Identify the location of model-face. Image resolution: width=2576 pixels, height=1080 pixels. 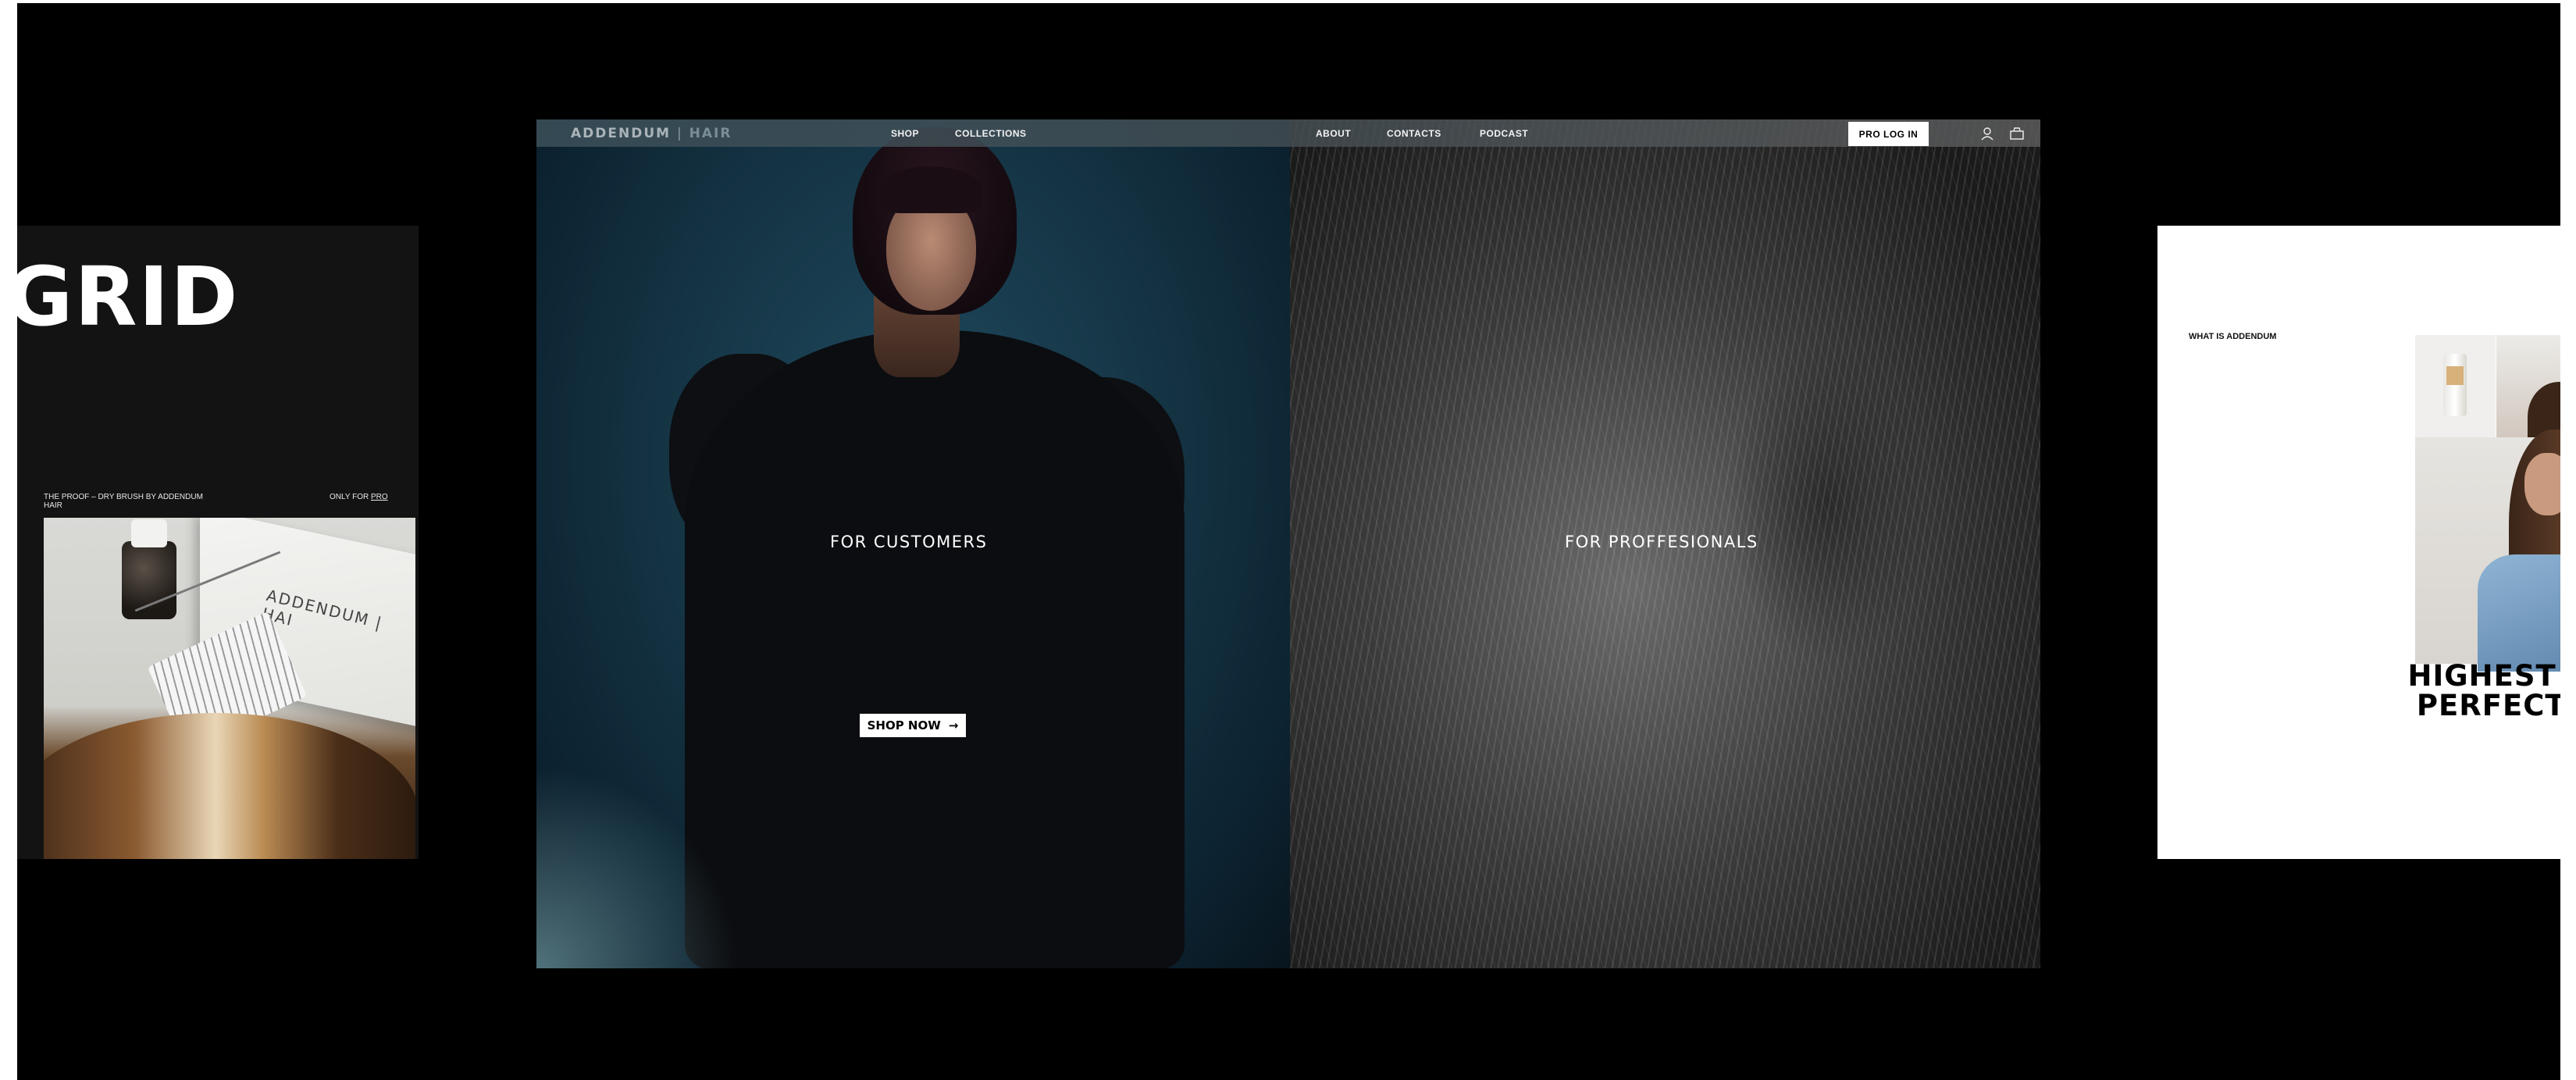
(2542, 484).